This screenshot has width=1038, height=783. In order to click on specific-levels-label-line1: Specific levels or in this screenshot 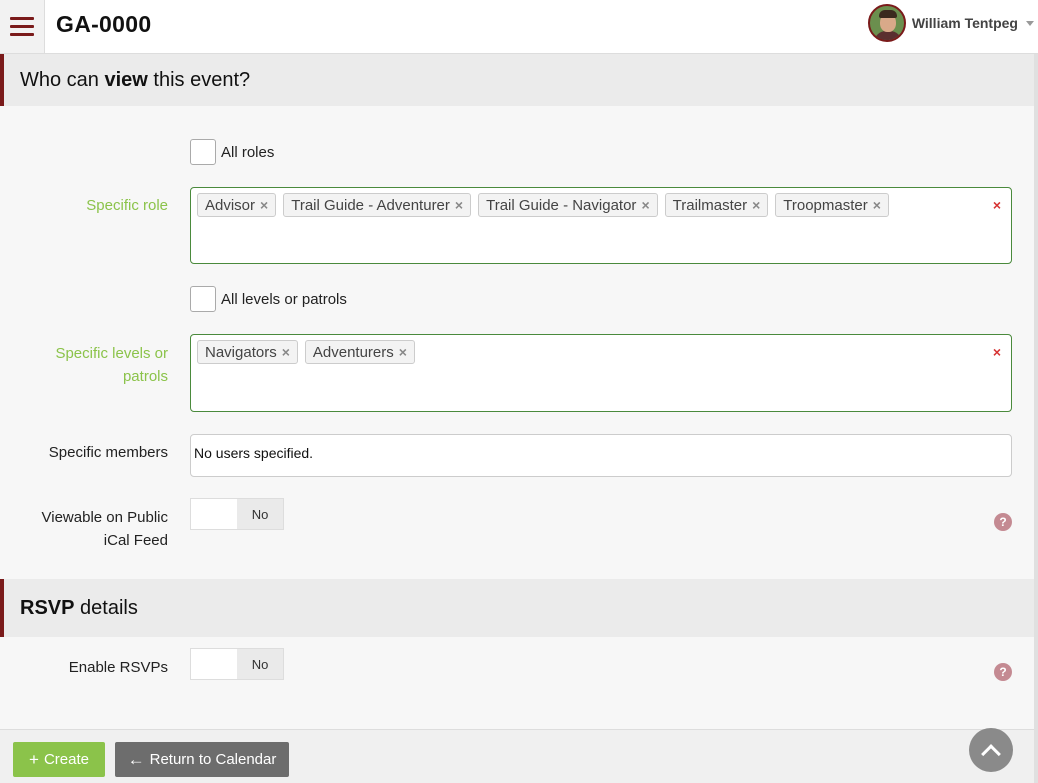, I will do `click(111, 353)`.